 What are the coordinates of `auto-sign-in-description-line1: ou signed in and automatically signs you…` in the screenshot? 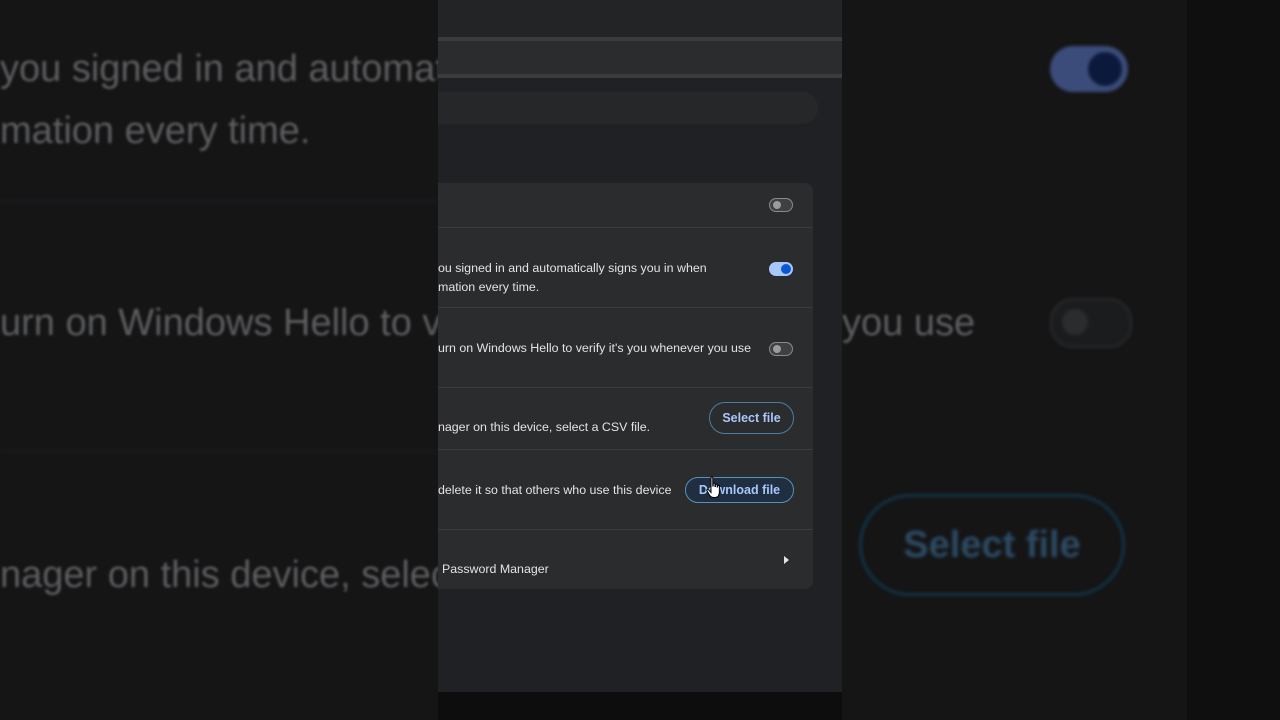 It's located at (572, 268).